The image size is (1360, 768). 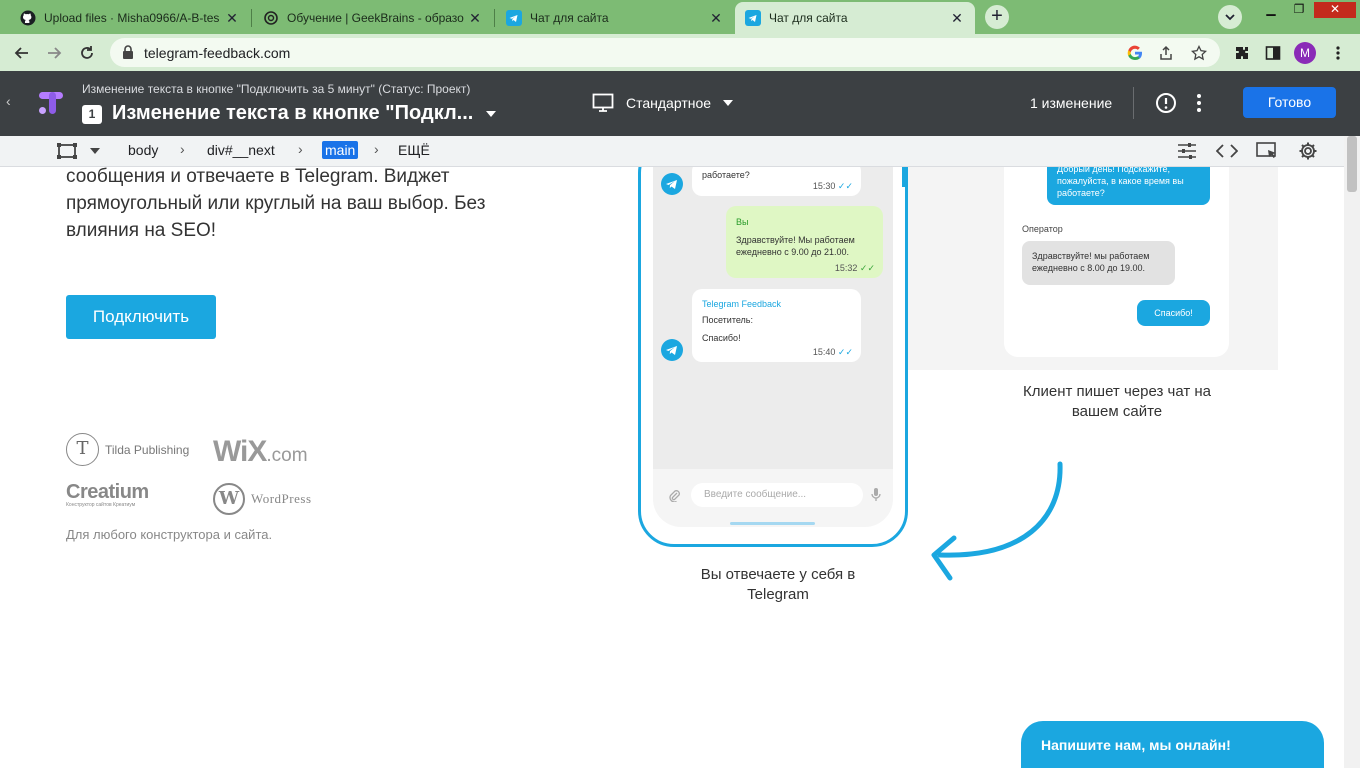 I want to click on arrow-right-icon, so click(x=55, y=53).